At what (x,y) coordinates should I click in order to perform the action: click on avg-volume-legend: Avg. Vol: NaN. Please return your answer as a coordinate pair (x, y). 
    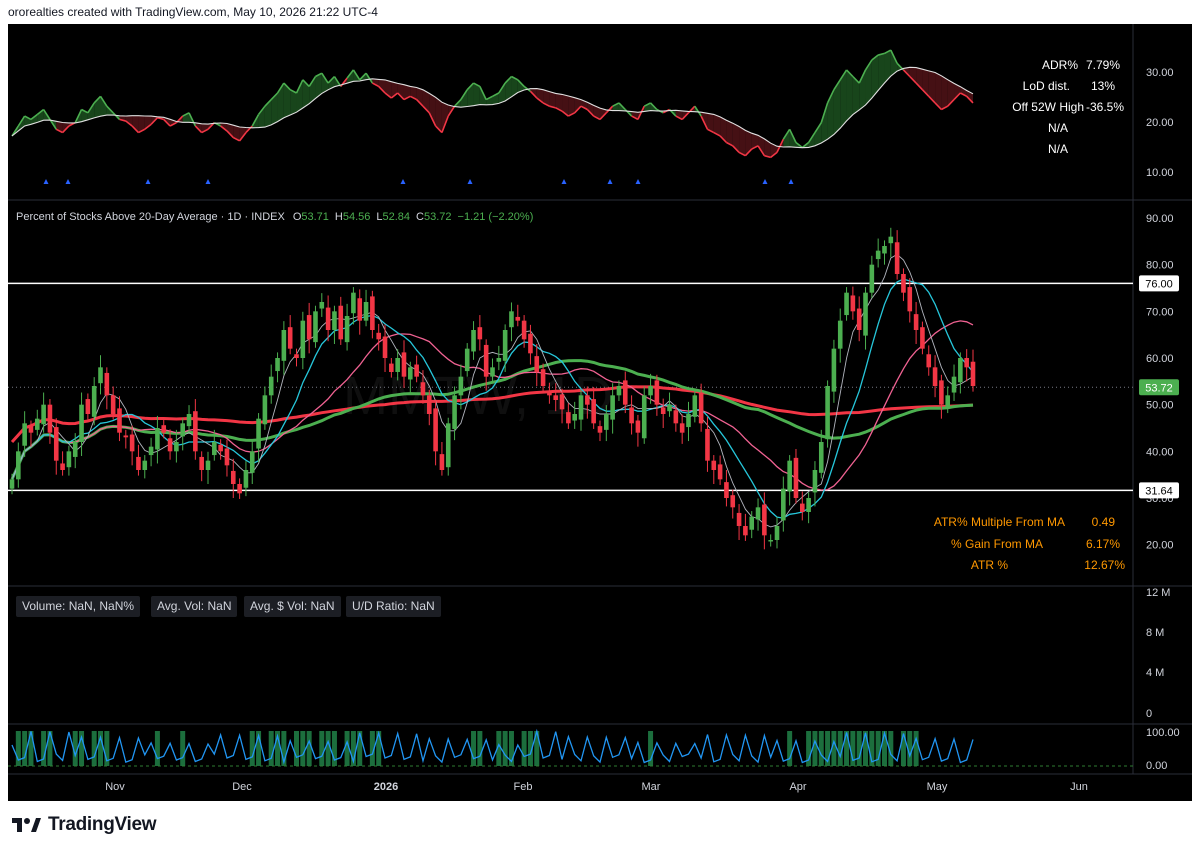
    Looking at the image, I should click on (194, 606).